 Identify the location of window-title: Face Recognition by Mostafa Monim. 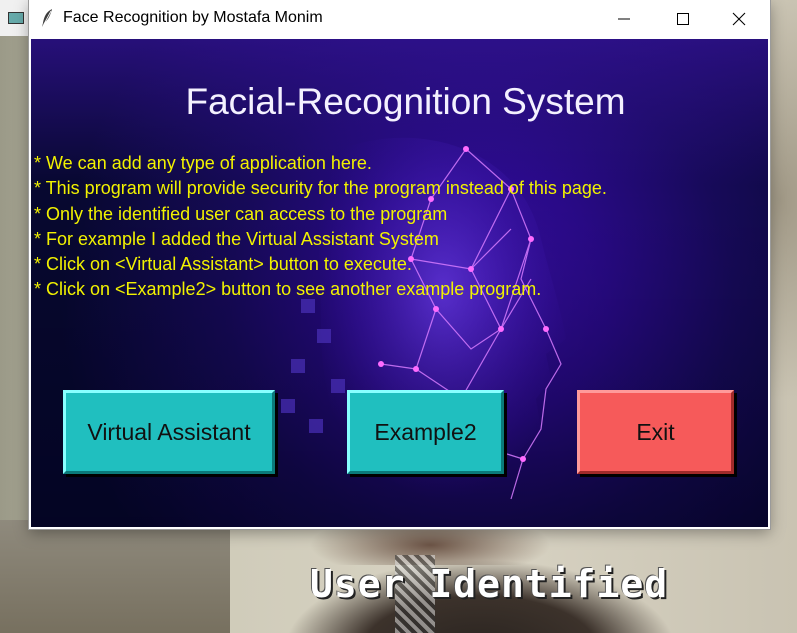
(193, 17).